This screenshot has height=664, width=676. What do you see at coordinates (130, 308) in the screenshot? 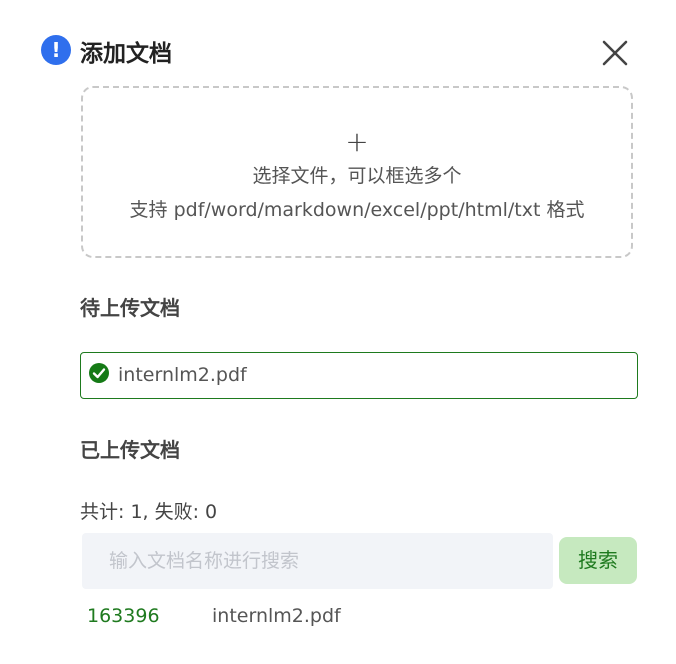
I see `pending-section-title: 待上传文档` at bounding box center [130, 308].